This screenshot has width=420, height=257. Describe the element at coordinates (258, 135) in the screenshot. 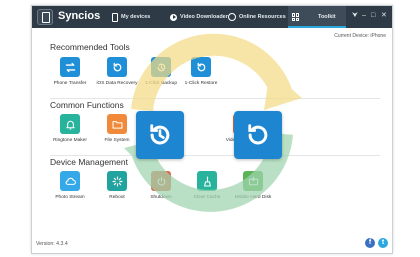

I see `restore-icon` at that location.